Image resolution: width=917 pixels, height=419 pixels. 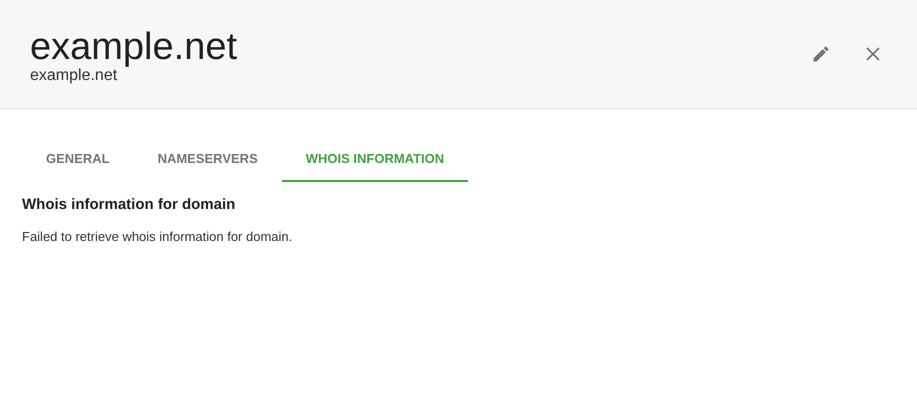 I want to click on tab: GENERAL, so click(x=78, y=161).